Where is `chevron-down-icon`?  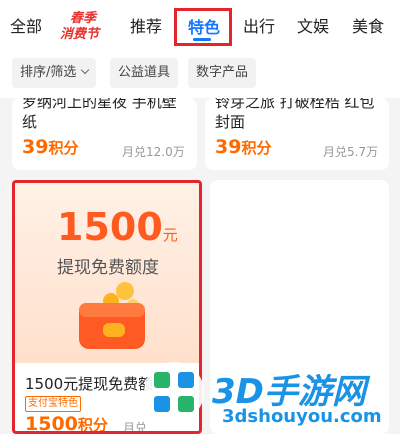 chevron-down-icon is located at coordinates (85, 70).